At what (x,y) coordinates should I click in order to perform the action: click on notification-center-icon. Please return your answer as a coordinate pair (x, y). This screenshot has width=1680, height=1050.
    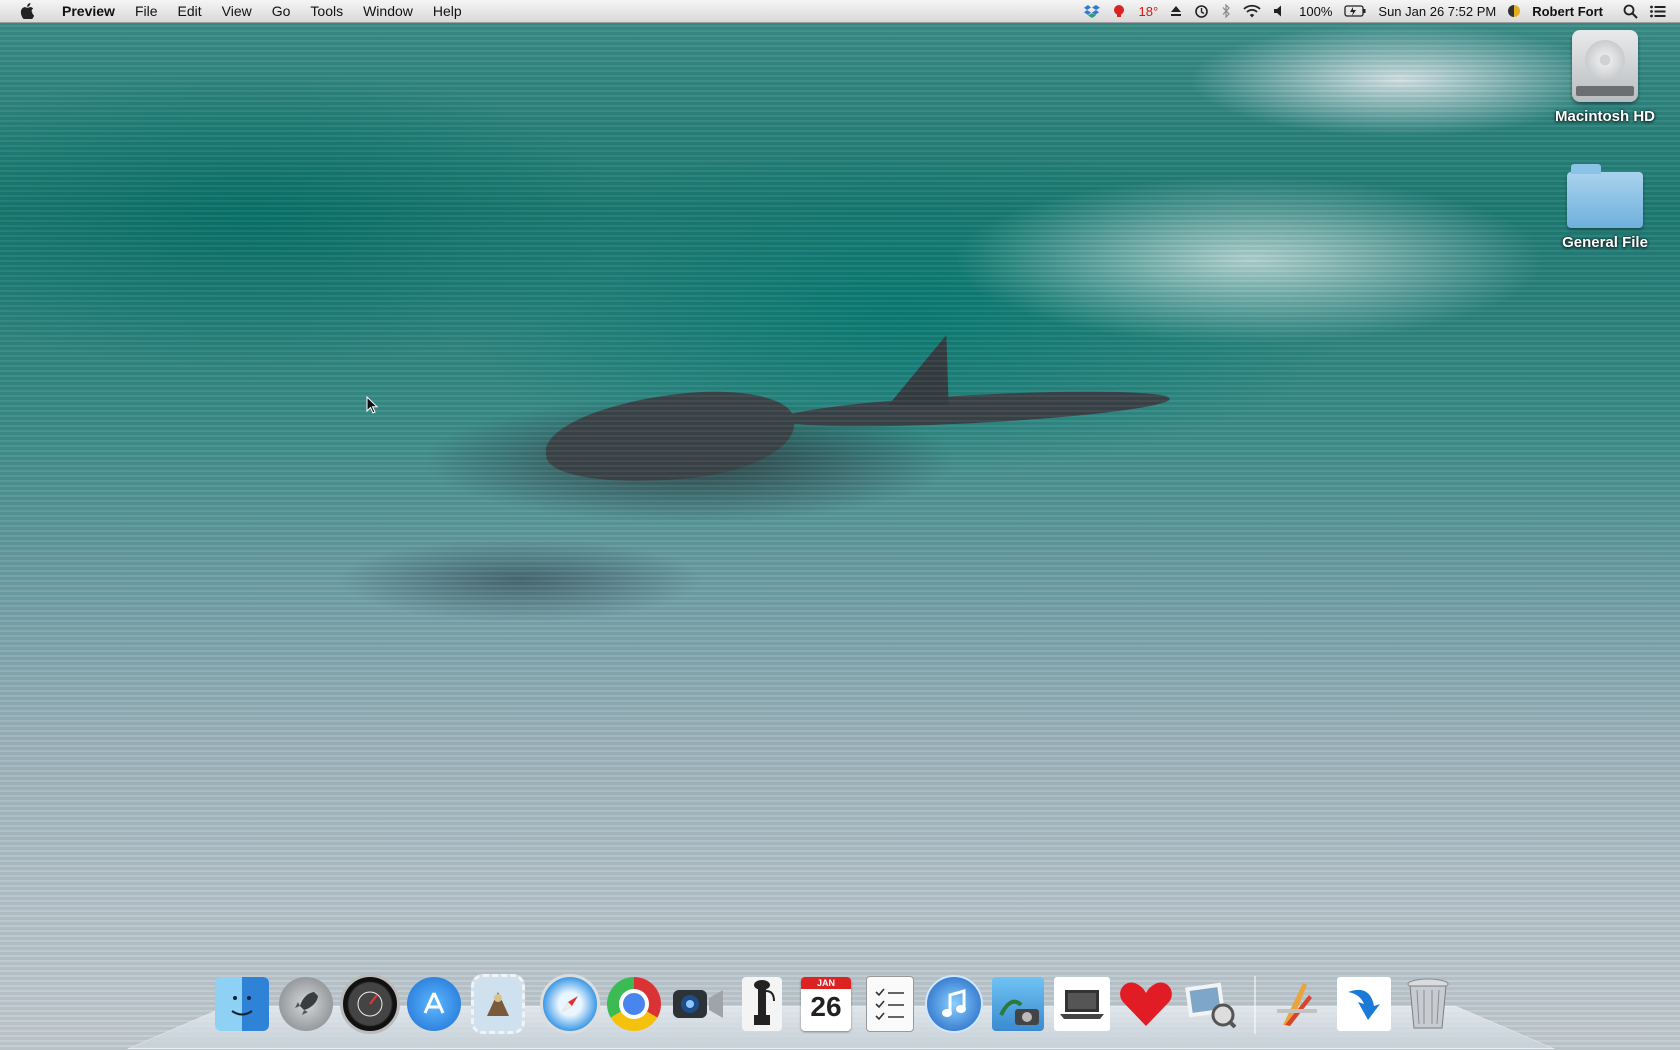
    Looking at the image, I should click on (1658, 11).